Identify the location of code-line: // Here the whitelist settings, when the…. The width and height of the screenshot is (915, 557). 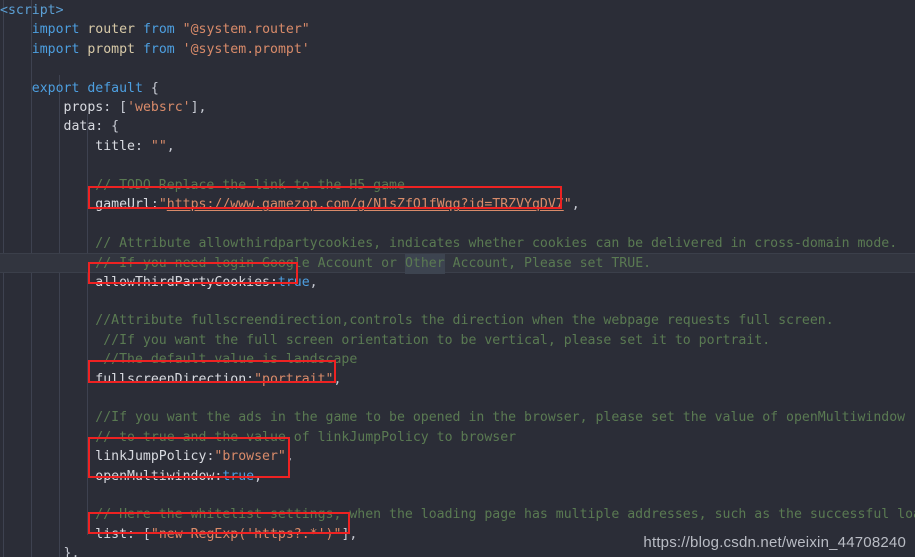
(457, 514).